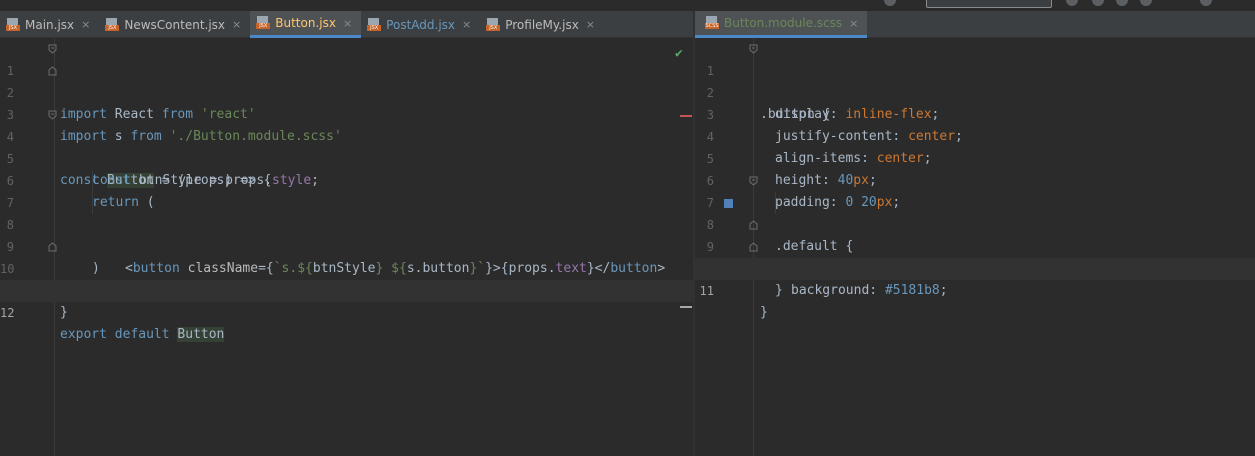 This screenshot has height=456, width=1255. Describe the element at coordinates (1146, 3) in the screenshot. I see `stop-icon` at that location.